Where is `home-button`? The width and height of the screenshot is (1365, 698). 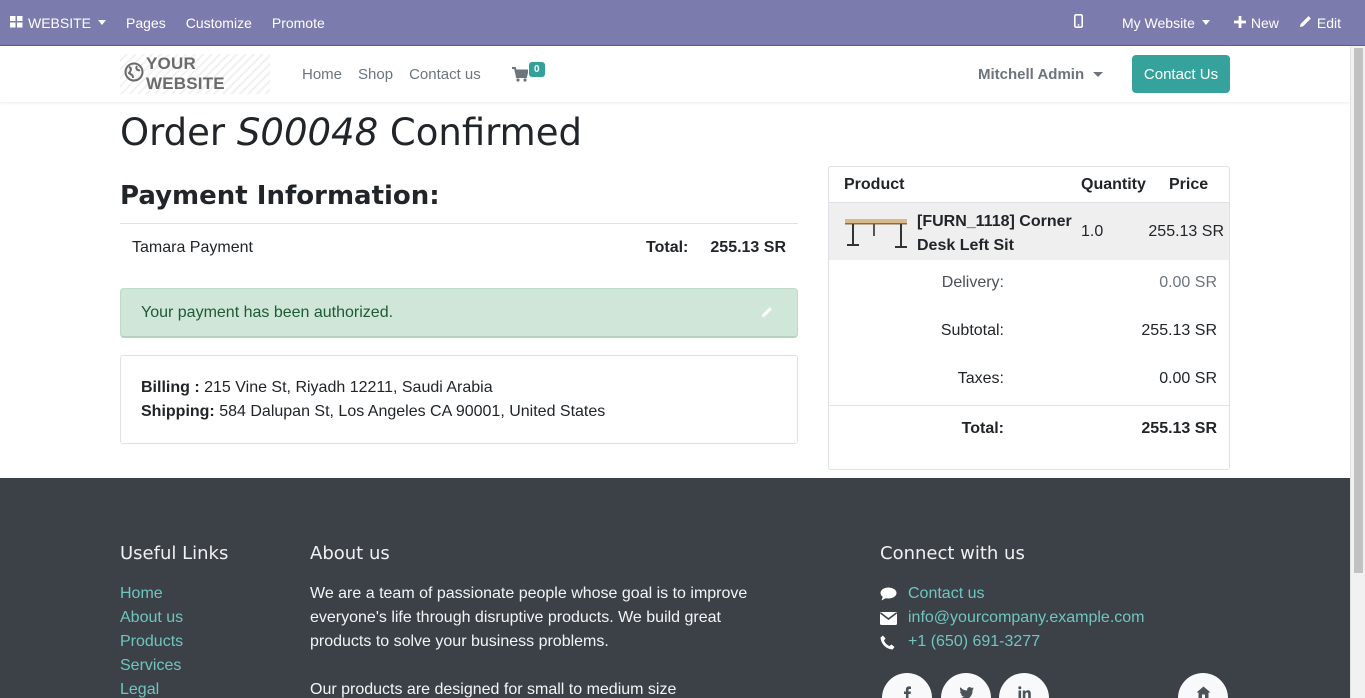
home-button is located at coordinates (1203, 685).